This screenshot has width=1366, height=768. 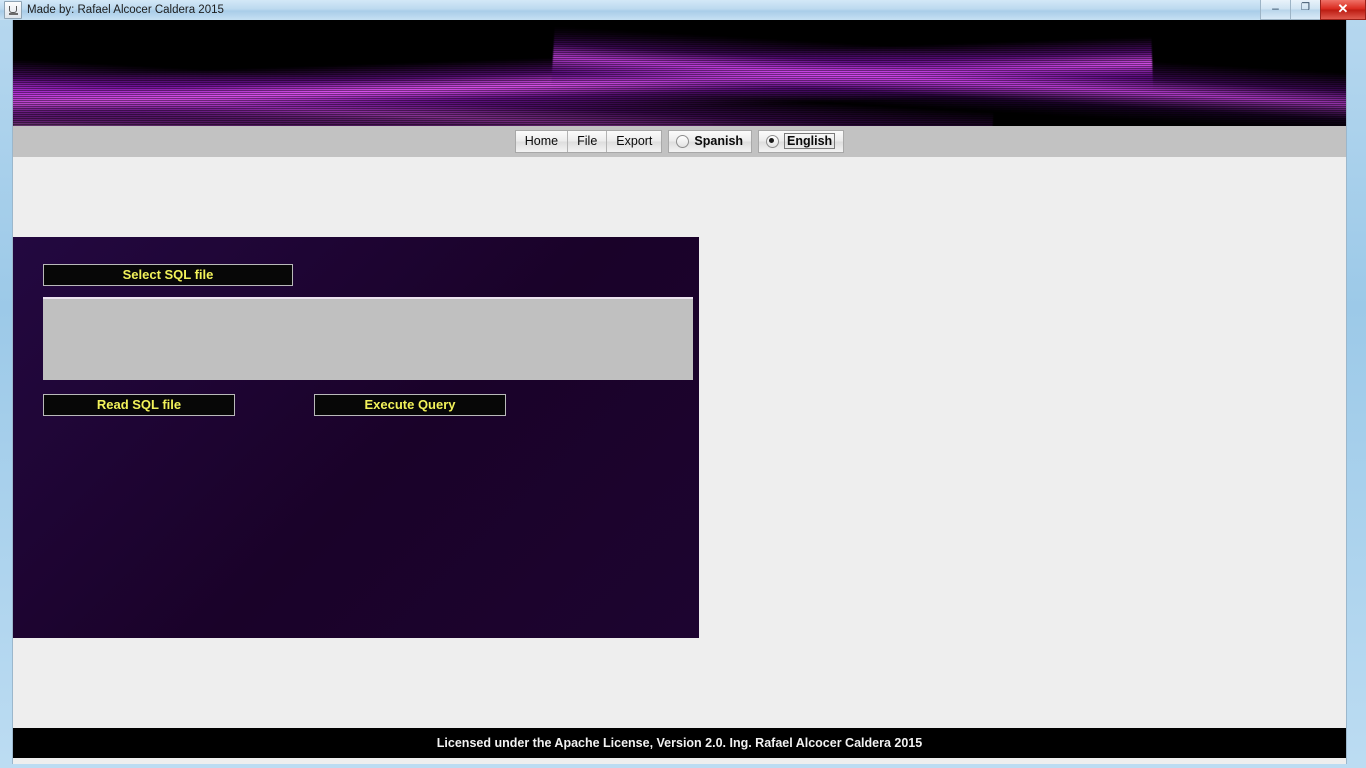 What do you see at coordinates (634, 141) in the screenshot?
I see `nav-button-export: Export` at bounding box center [634, 141].